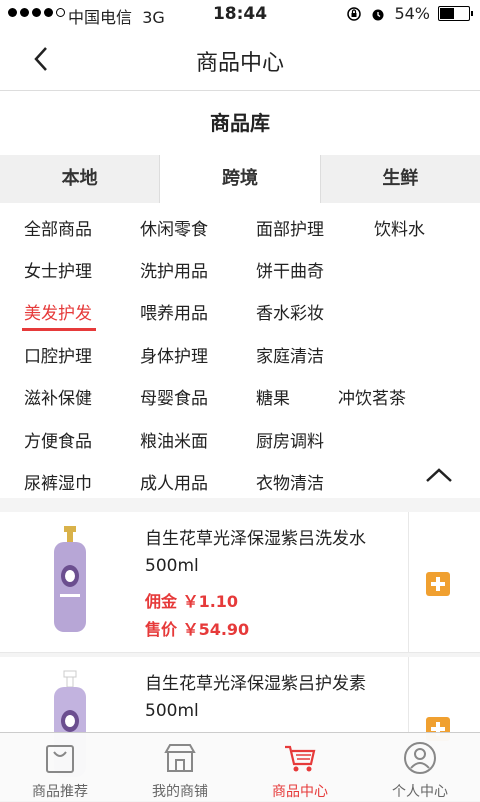 This screenshot has width=480, height=802. I want to click on navigation-bar: 商品中心, so click(240, 60).